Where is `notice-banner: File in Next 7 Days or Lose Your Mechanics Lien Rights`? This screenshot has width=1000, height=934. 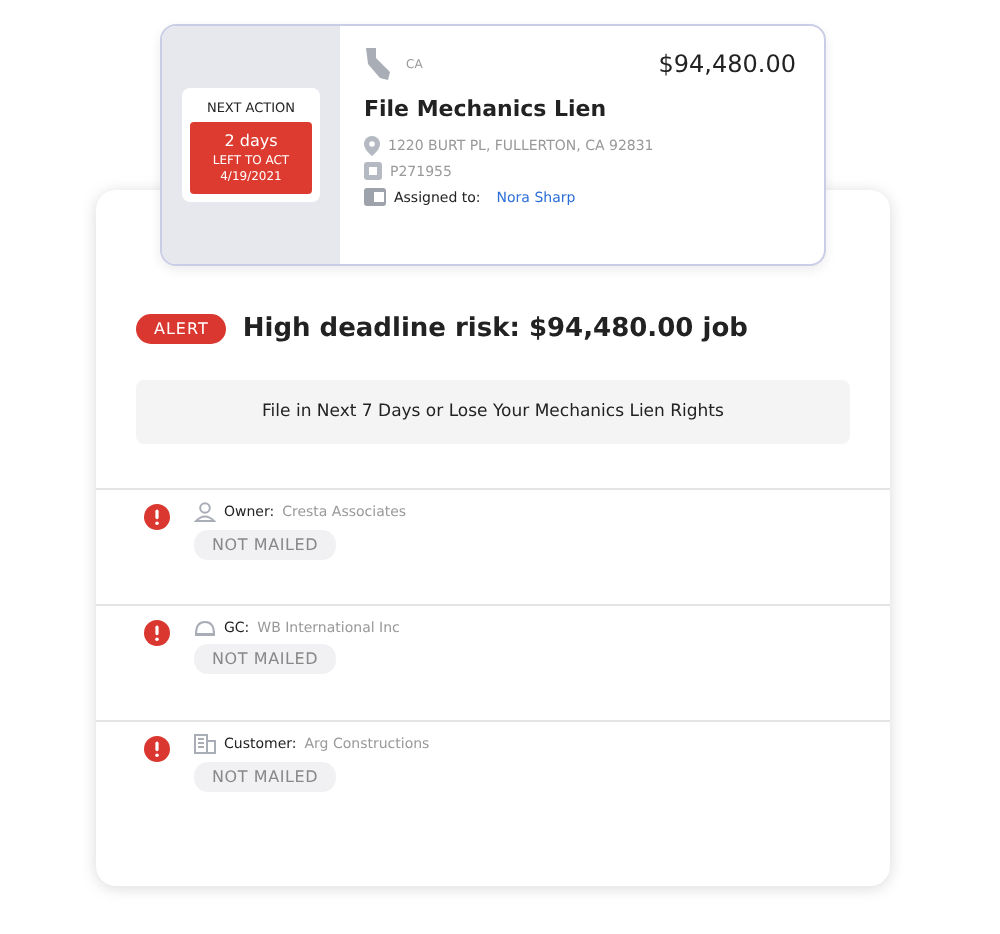
notice-banner: File in Next 7 Days or Lose Your Mechanics Lien Rights is located at coordinates (493, 412).